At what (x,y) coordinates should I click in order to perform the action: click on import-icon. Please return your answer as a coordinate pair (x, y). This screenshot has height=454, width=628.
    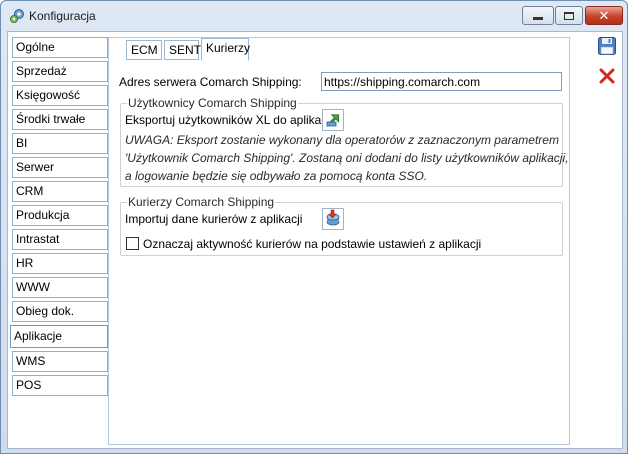
    Looking at the image, I should click on (333, 219).